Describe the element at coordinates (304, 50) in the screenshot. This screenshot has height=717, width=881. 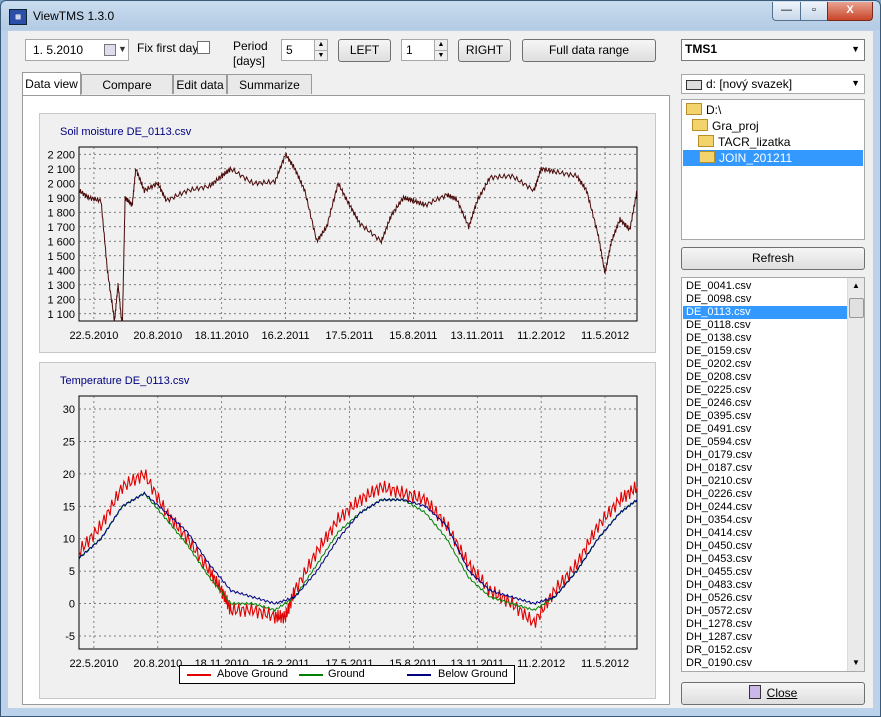
I see `period-spinner: 5 ▲ ▼` at that location.